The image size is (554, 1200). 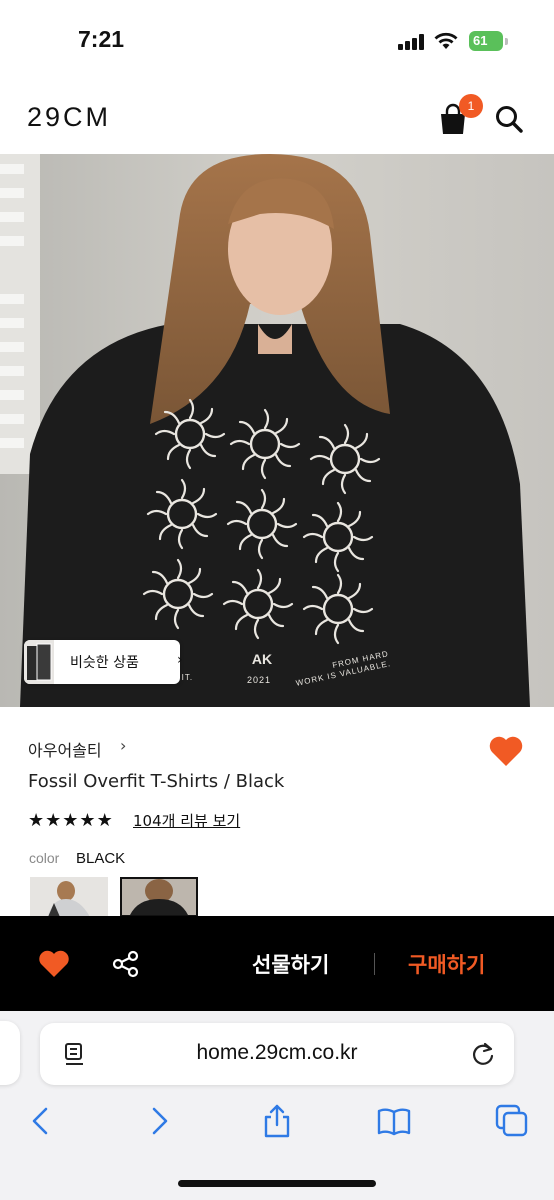 I want to click on battery-indicator: 61, so click(x=486, y=41).